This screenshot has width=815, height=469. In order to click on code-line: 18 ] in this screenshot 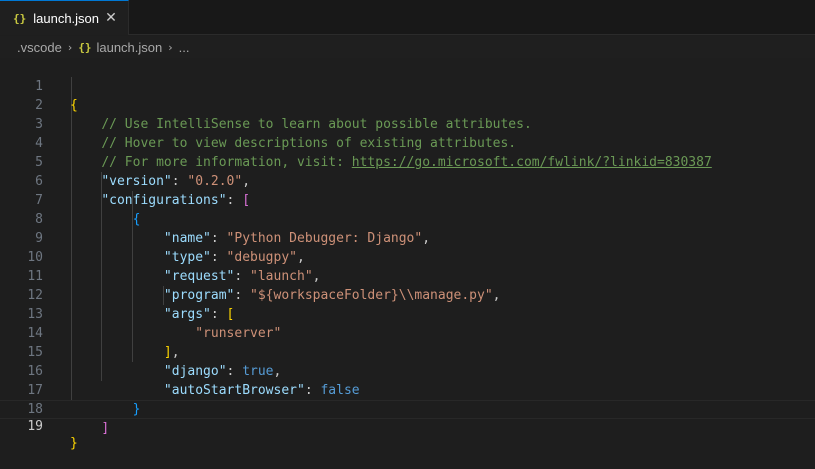, I will do `click(407, 408)`.